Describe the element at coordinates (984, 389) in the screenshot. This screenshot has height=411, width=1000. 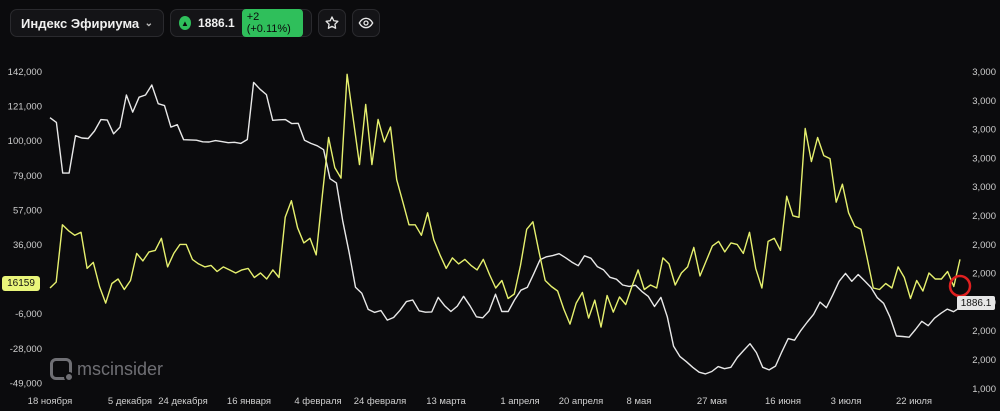
I see `right-tick-label: 1,000` at that location.